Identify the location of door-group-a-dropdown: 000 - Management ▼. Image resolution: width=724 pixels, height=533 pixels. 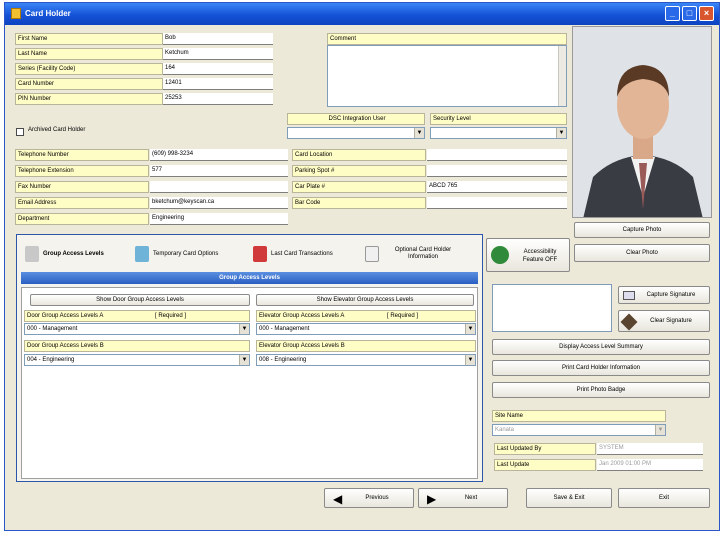
(137, 329).